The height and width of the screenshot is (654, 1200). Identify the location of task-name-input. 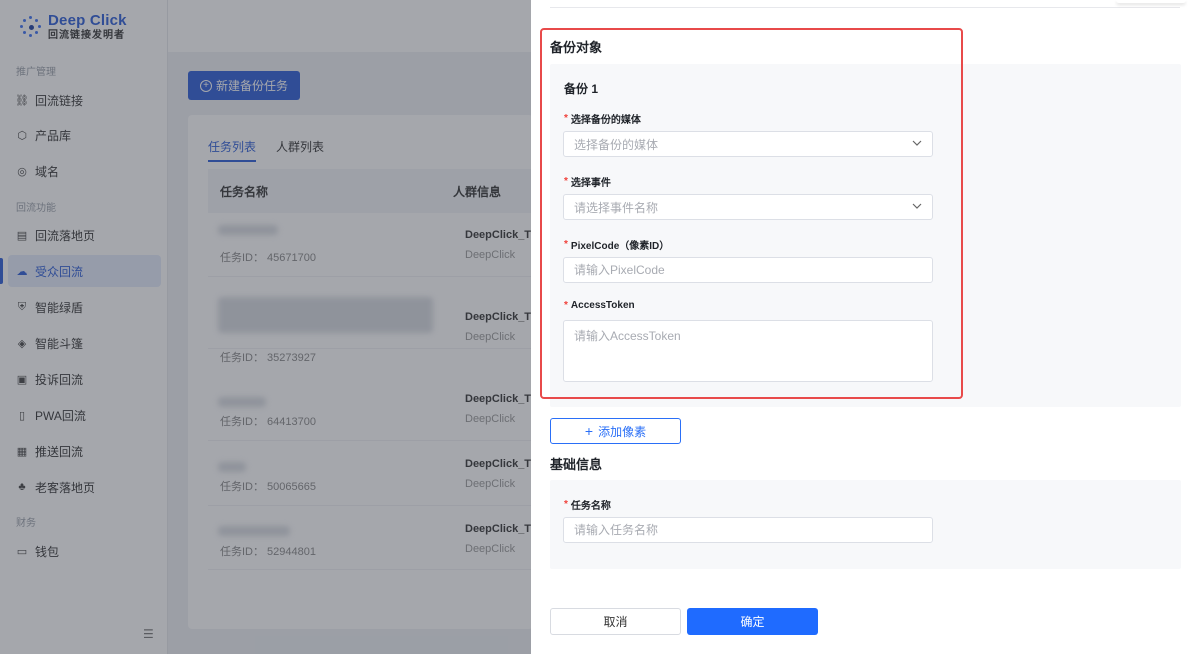
(748, 530).